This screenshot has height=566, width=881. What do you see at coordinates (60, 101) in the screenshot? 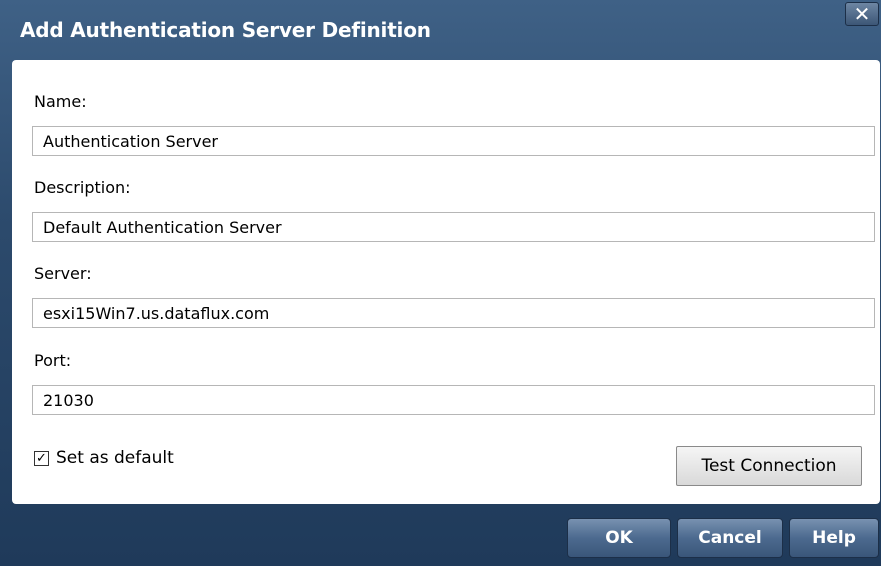
I see `name-label: Name:` at bounding box center [60, 101].